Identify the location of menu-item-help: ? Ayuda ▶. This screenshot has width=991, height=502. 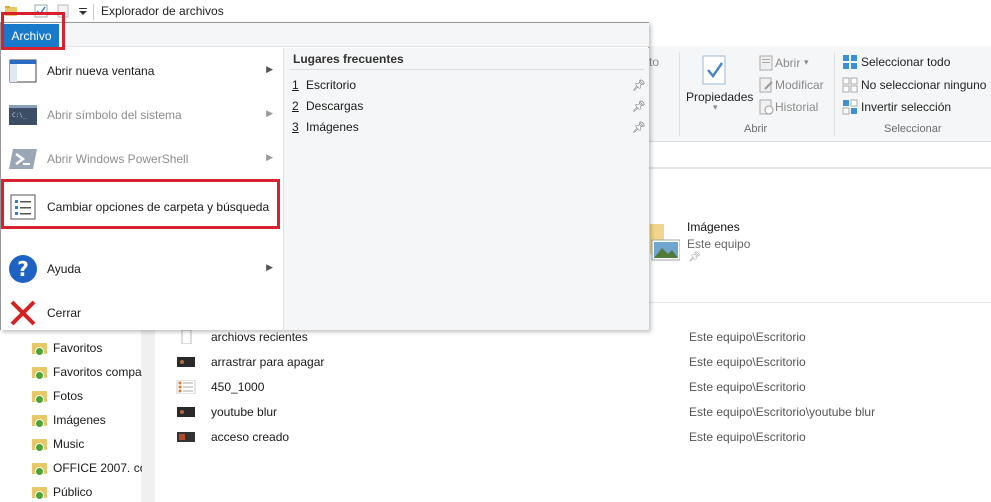
(142, 269).